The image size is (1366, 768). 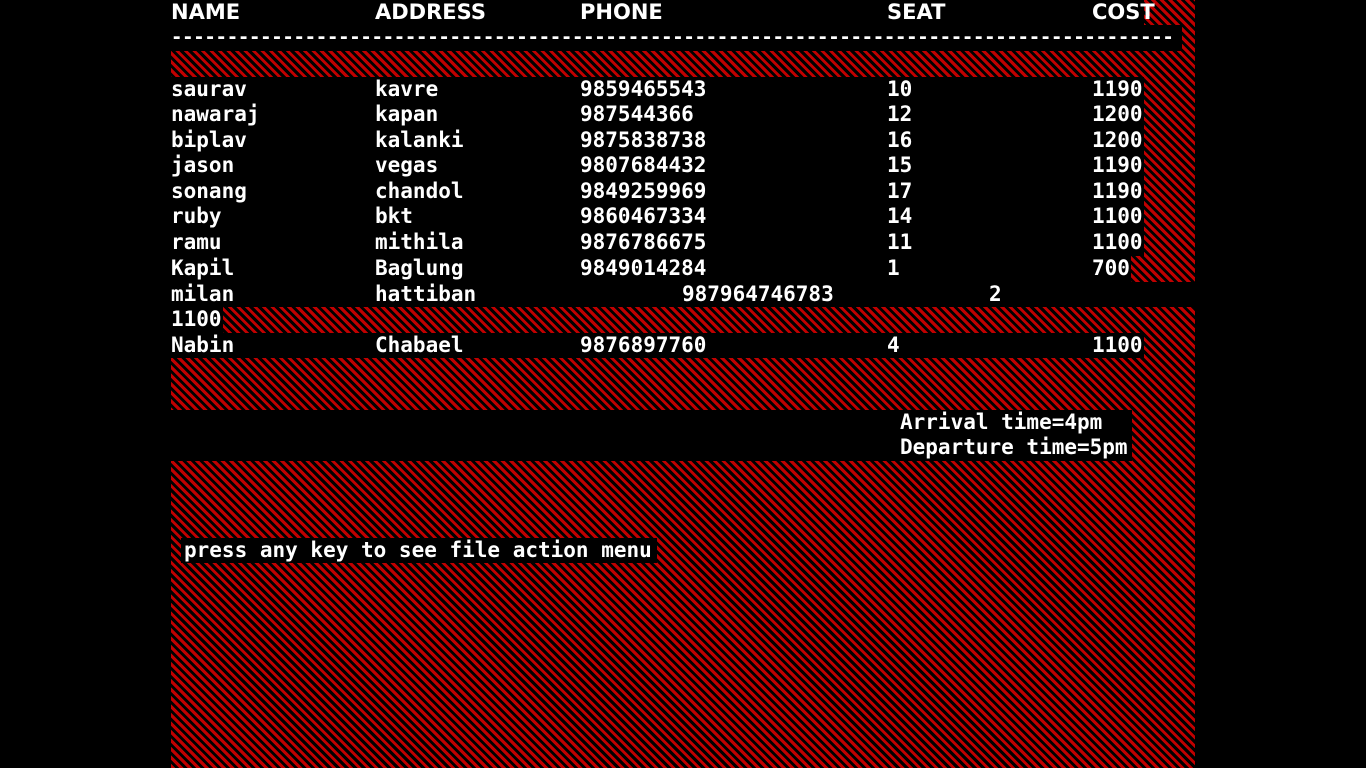 I want to click on cell-seat: 2, so click(x=995, y=294).